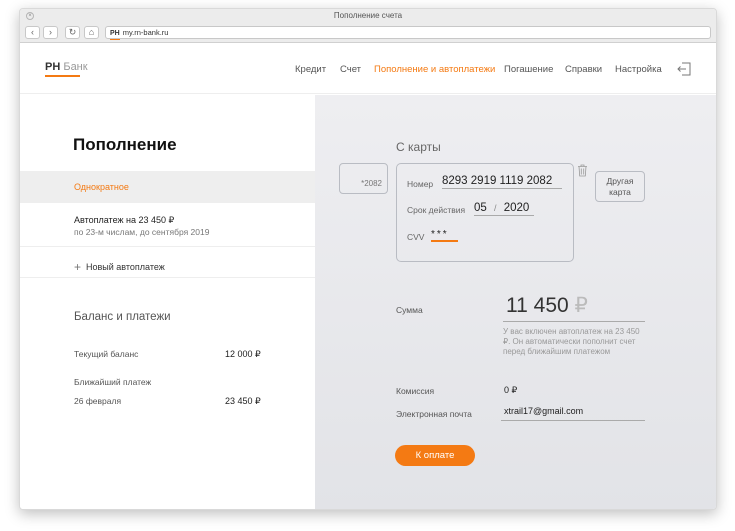 The height and width of the screenshot is (531, 735). I want to click on nav-item-account: Счет, so click(350, 69).